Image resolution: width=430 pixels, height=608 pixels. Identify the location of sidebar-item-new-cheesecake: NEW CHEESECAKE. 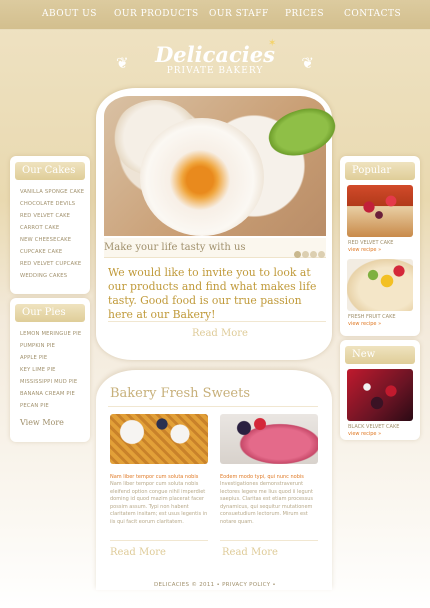
(55, 240).